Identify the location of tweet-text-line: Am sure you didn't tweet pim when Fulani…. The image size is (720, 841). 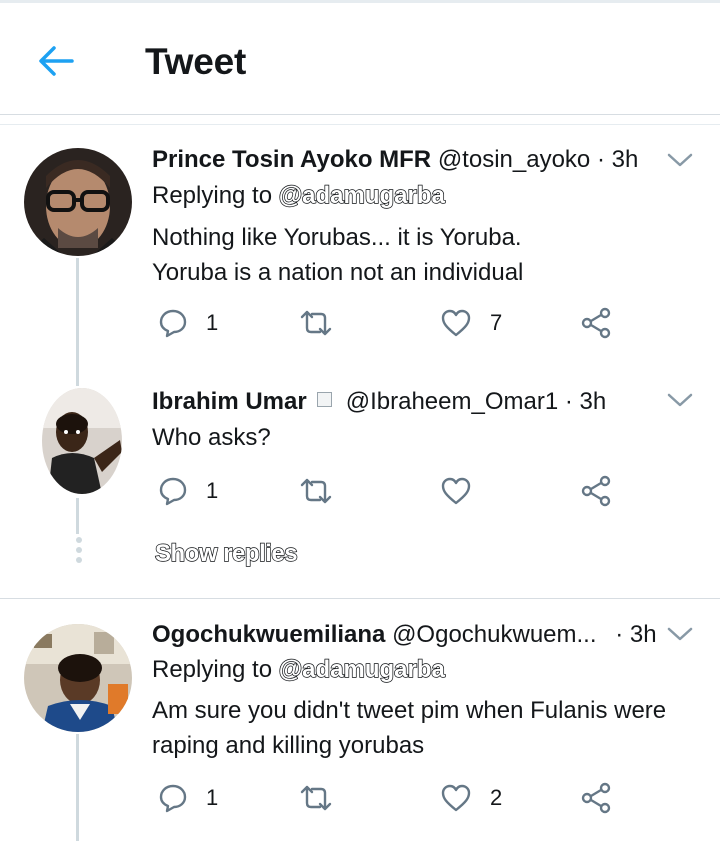
(409, 710).